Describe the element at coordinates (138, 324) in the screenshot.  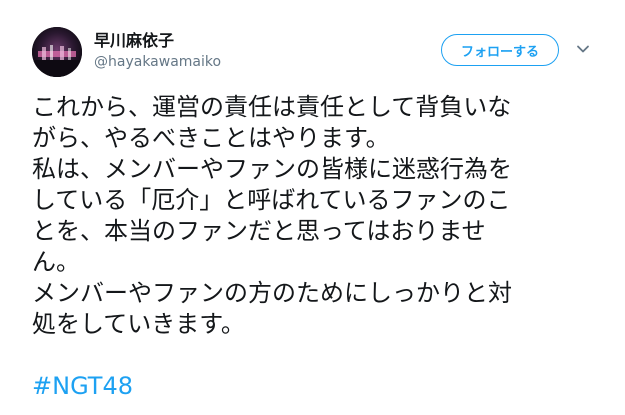
I see `tweet-text-line: 処をしていきます。` at that location.